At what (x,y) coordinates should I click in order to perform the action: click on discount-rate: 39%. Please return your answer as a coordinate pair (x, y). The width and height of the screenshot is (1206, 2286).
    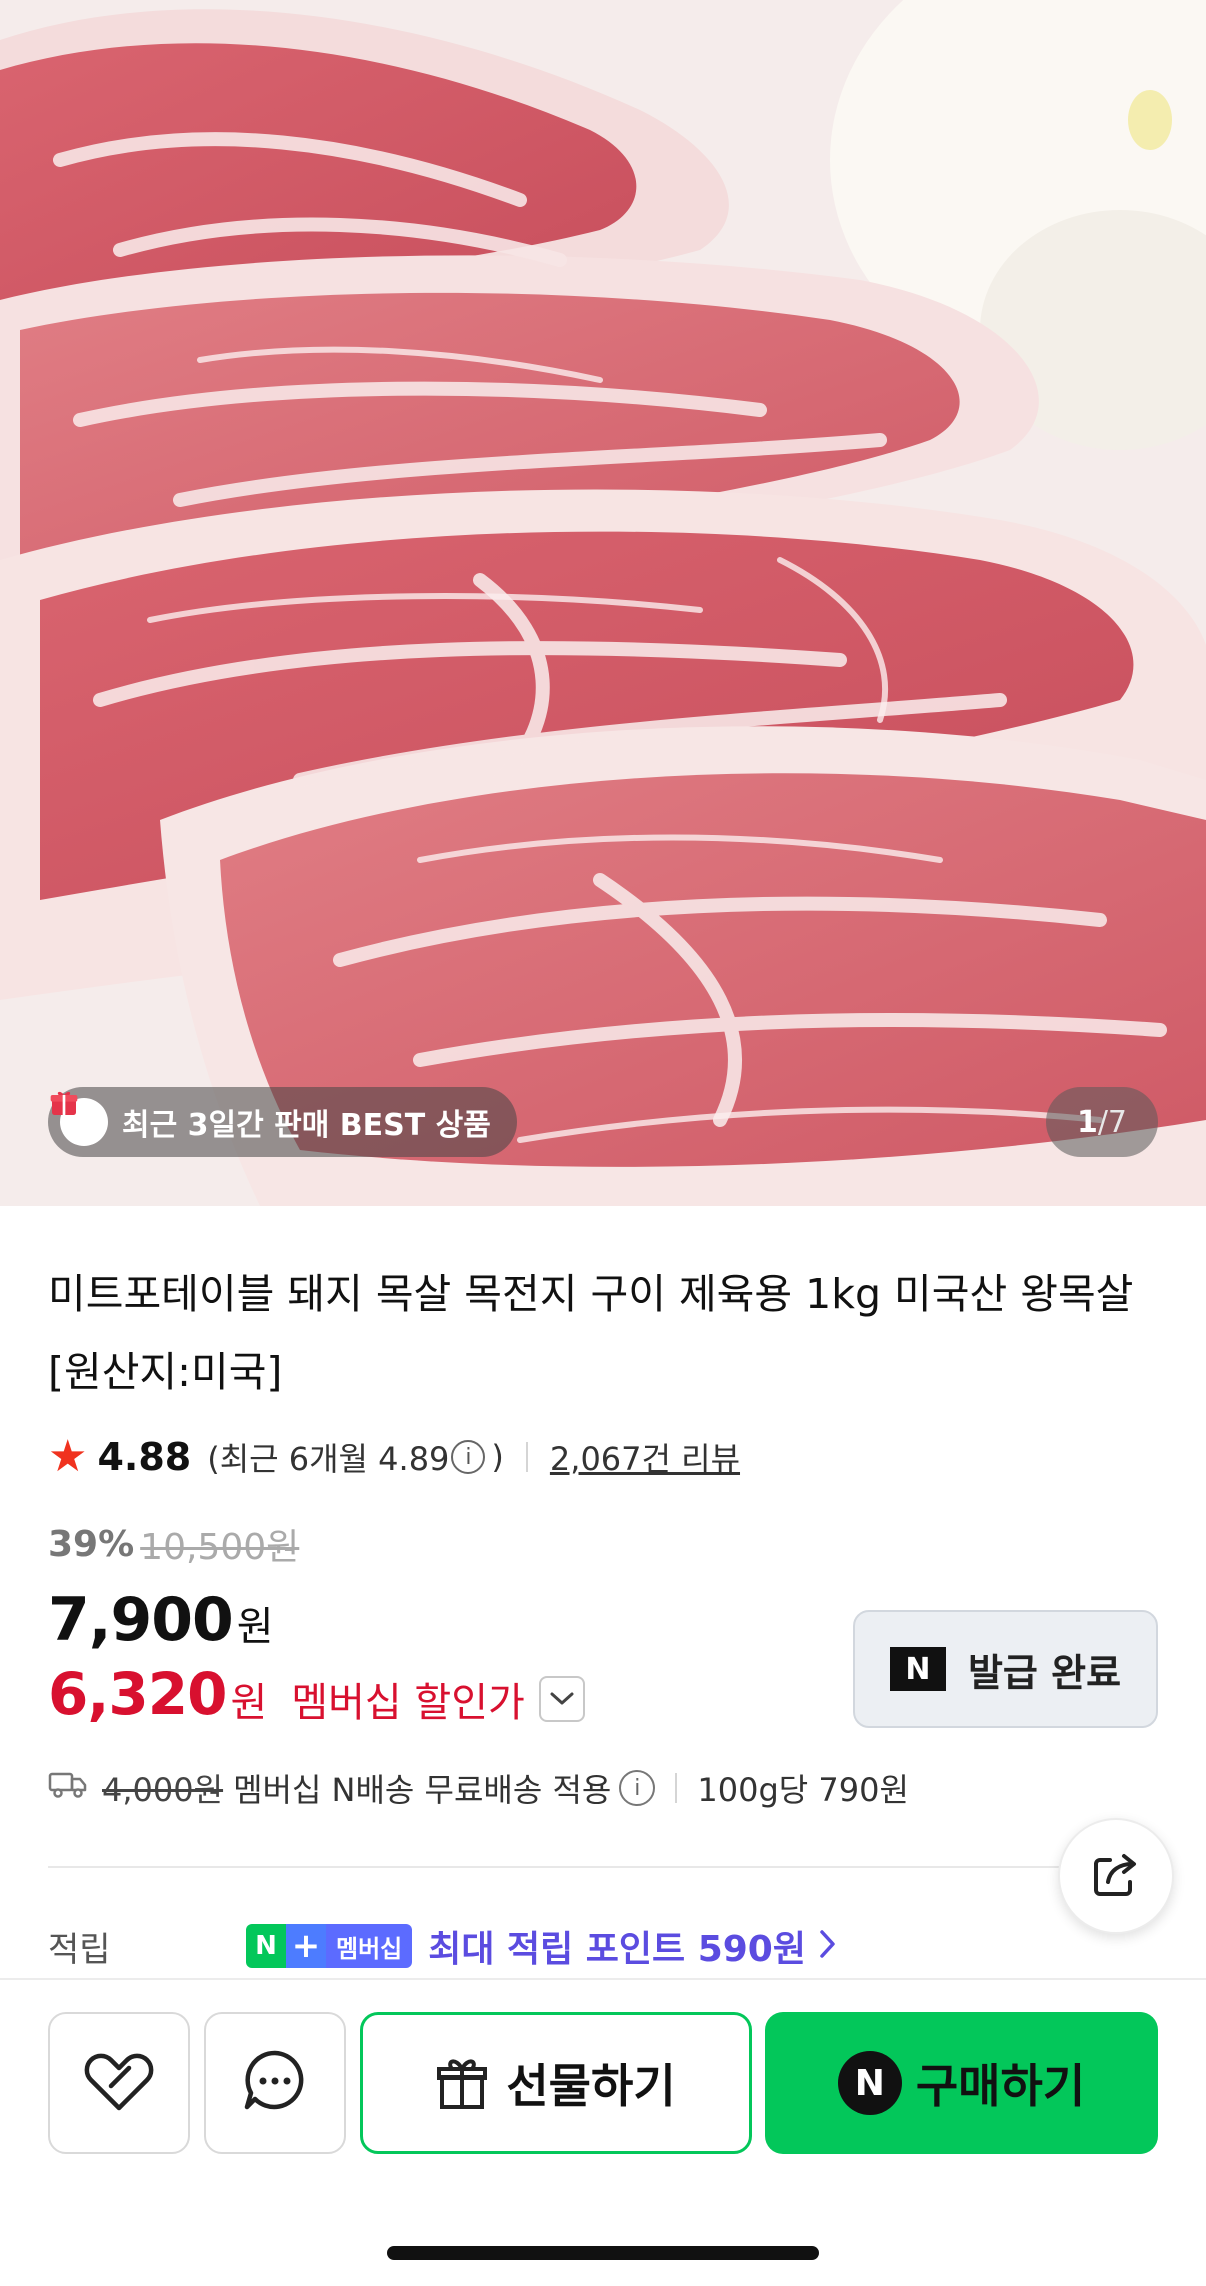
    Looking at the image, I should click on (91, 1544).